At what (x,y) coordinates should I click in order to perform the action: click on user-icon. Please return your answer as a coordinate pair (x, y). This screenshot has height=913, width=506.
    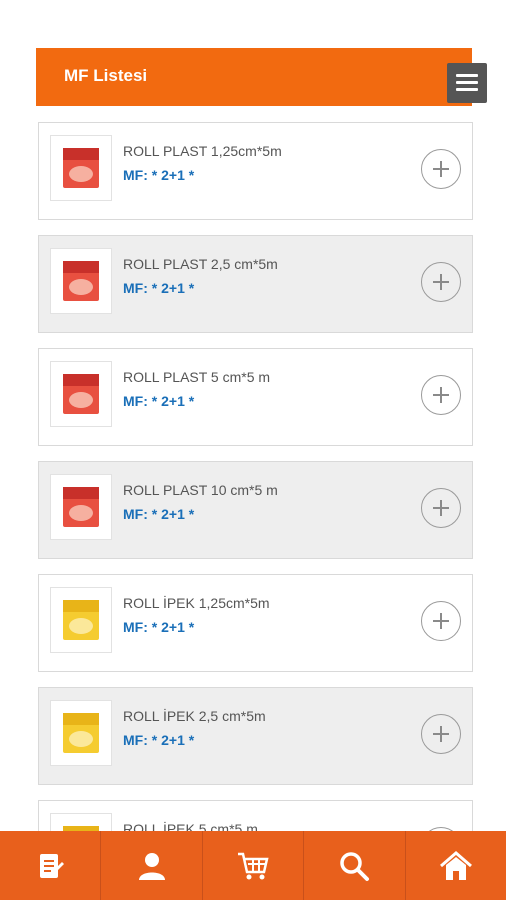
    Looking at the image, I should click on (152, 865).